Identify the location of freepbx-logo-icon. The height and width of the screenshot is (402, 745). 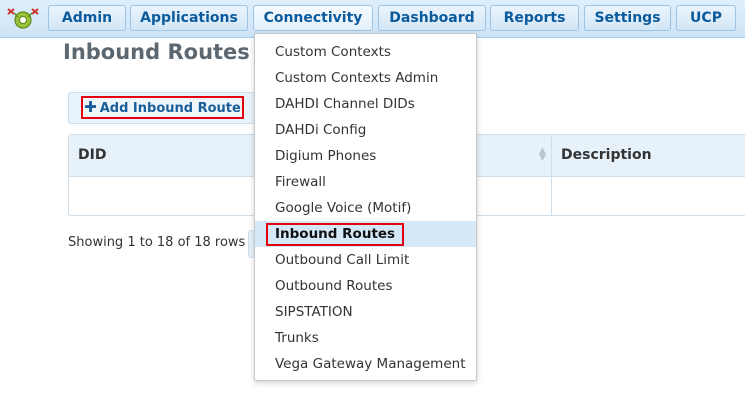
(23, 18).